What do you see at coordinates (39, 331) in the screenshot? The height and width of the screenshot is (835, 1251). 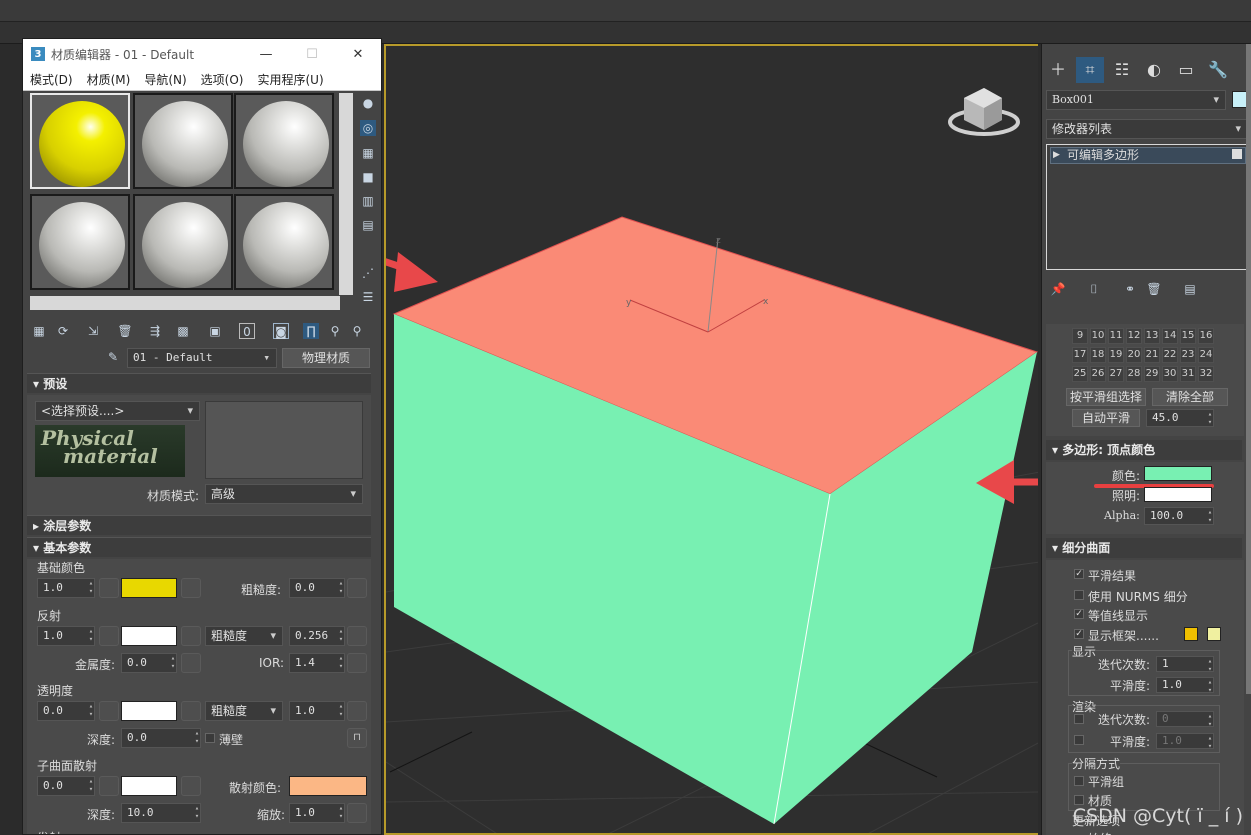 I see `get-material-icon: ▦` at bounding box center [39, 331].